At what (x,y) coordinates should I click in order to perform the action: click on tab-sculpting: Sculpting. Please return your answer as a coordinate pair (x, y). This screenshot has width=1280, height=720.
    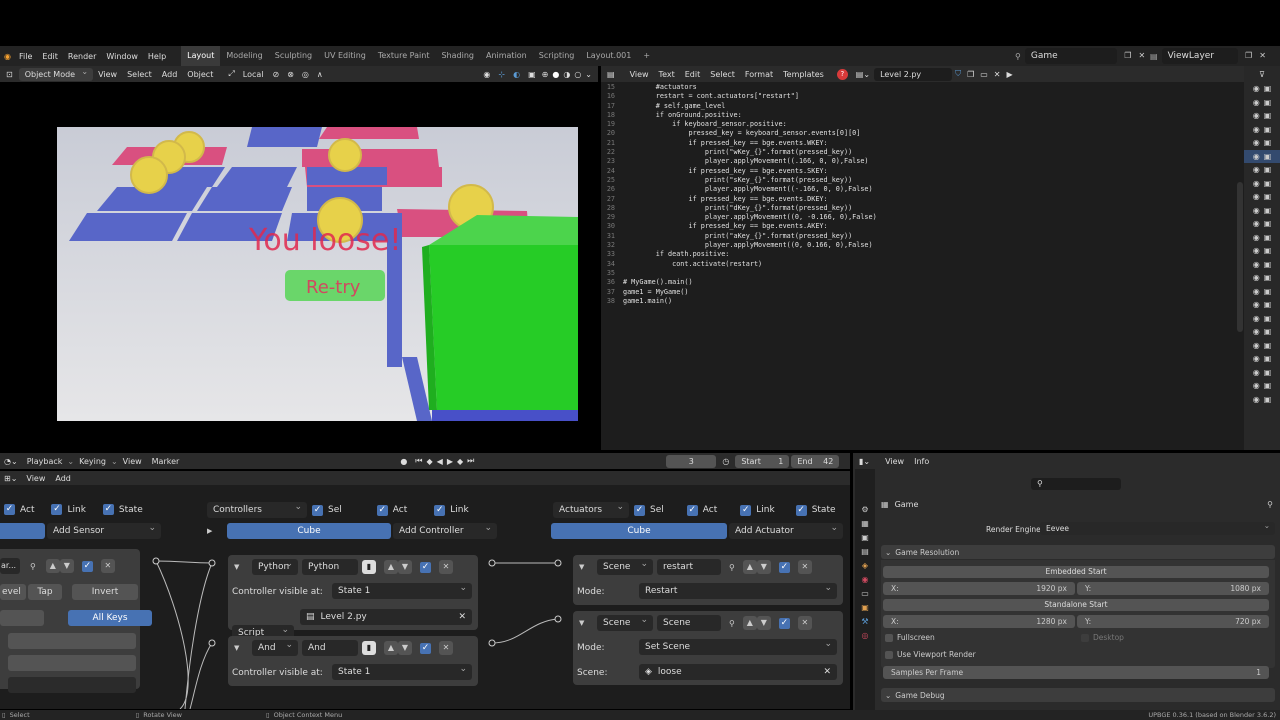
    Looking at the image, I should click on (293, 56).